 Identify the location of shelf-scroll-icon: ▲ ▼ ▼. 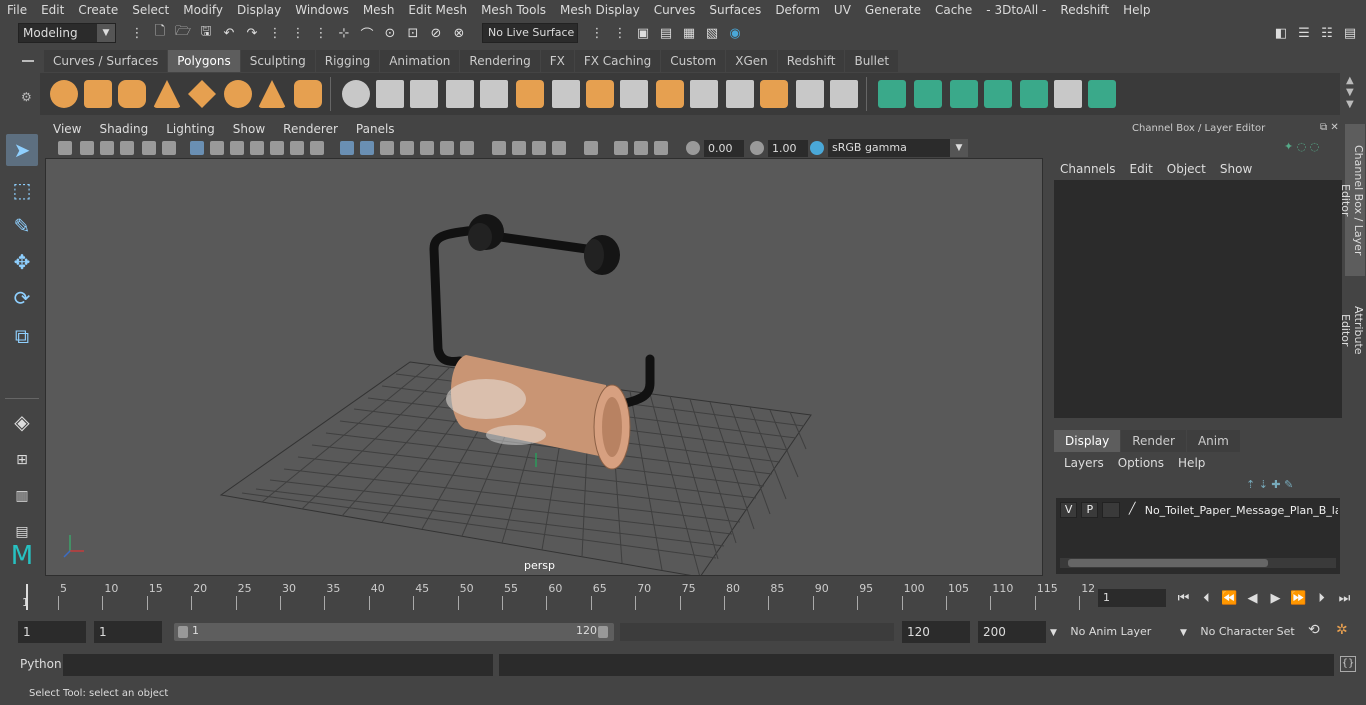
(1350, 93).